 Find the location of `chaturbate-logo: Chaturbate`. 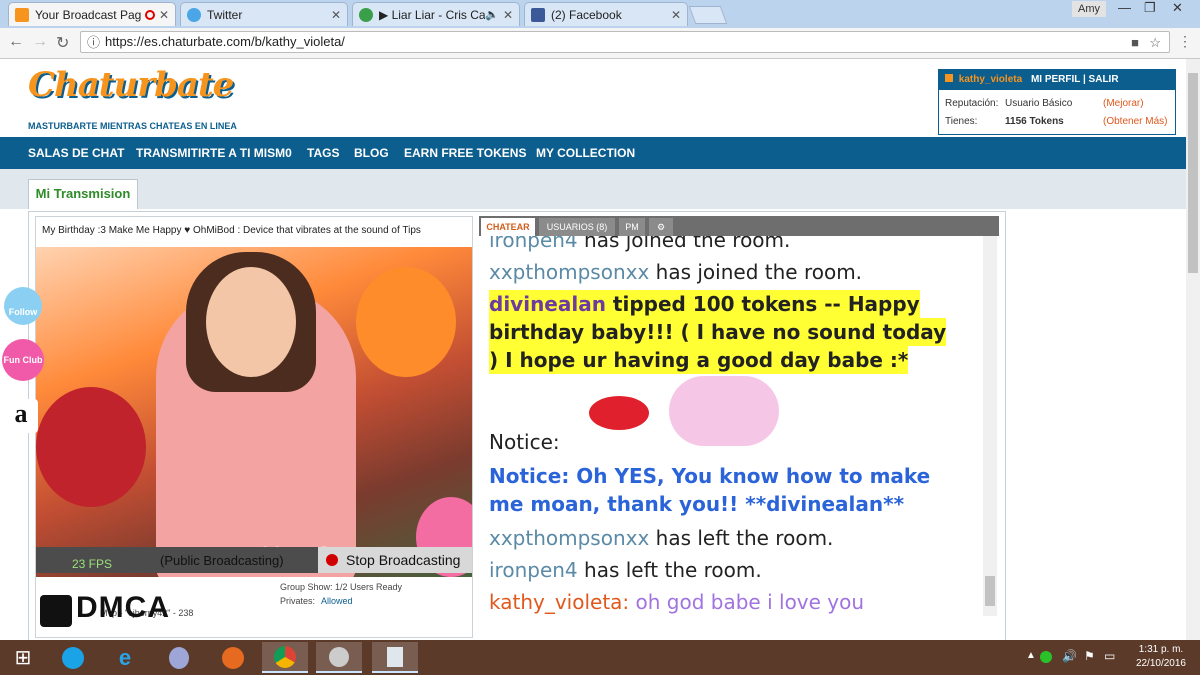

chaturbate-logo: Chaturbate is located at coordinates (131, 85).